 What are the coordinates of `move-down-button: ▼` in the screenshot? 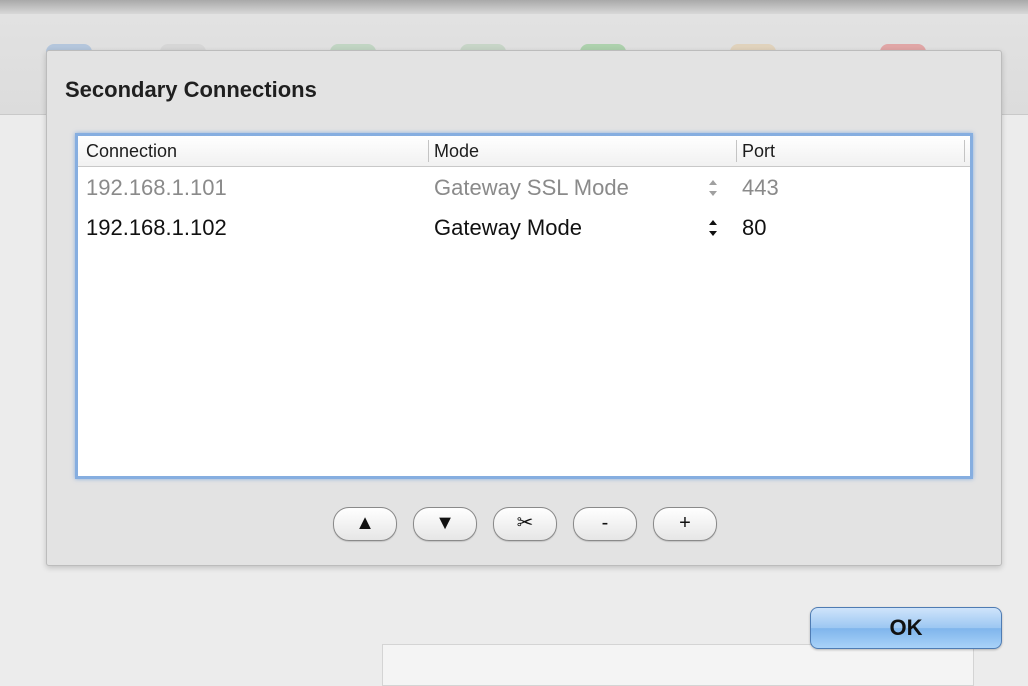 It's located at (445, 524).